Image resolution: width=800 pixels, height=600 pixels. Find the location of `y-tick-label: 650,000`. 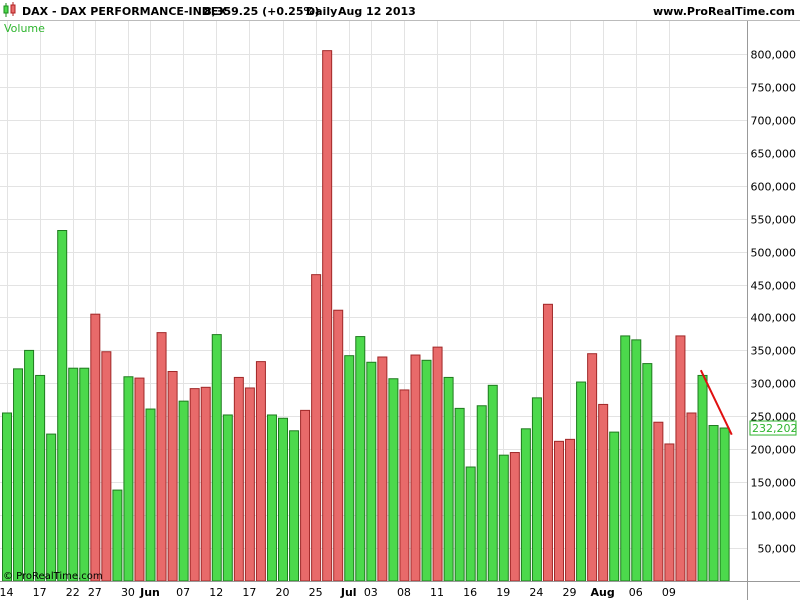

y-tick-label: 650,000 is located at coordinates (774, 154).